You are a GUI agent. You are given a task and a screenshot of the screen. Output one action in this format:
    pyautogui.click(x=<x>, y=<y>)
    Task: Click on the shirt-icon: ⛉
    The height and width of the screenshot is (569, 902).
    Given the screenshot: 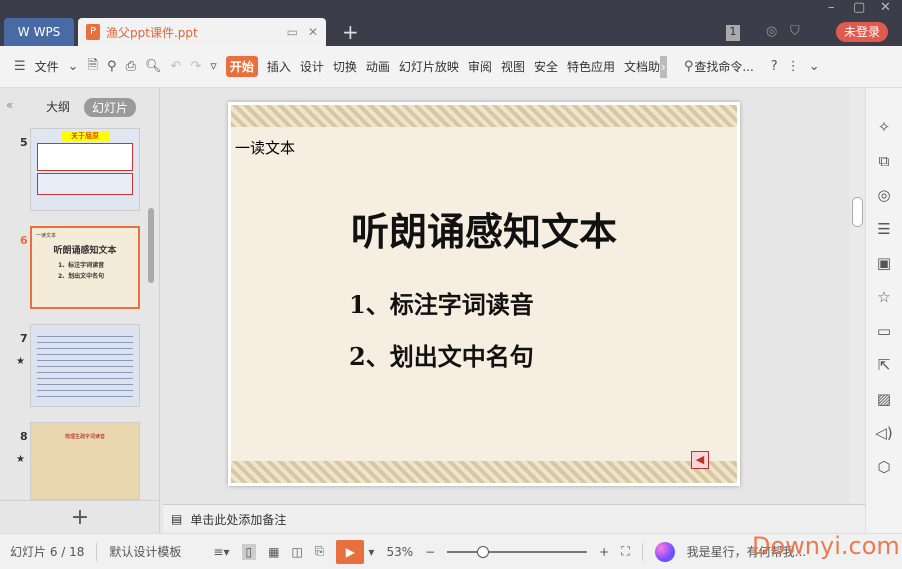 What is the action you would take?
    pyautogui.click(x=795, y=31)
    